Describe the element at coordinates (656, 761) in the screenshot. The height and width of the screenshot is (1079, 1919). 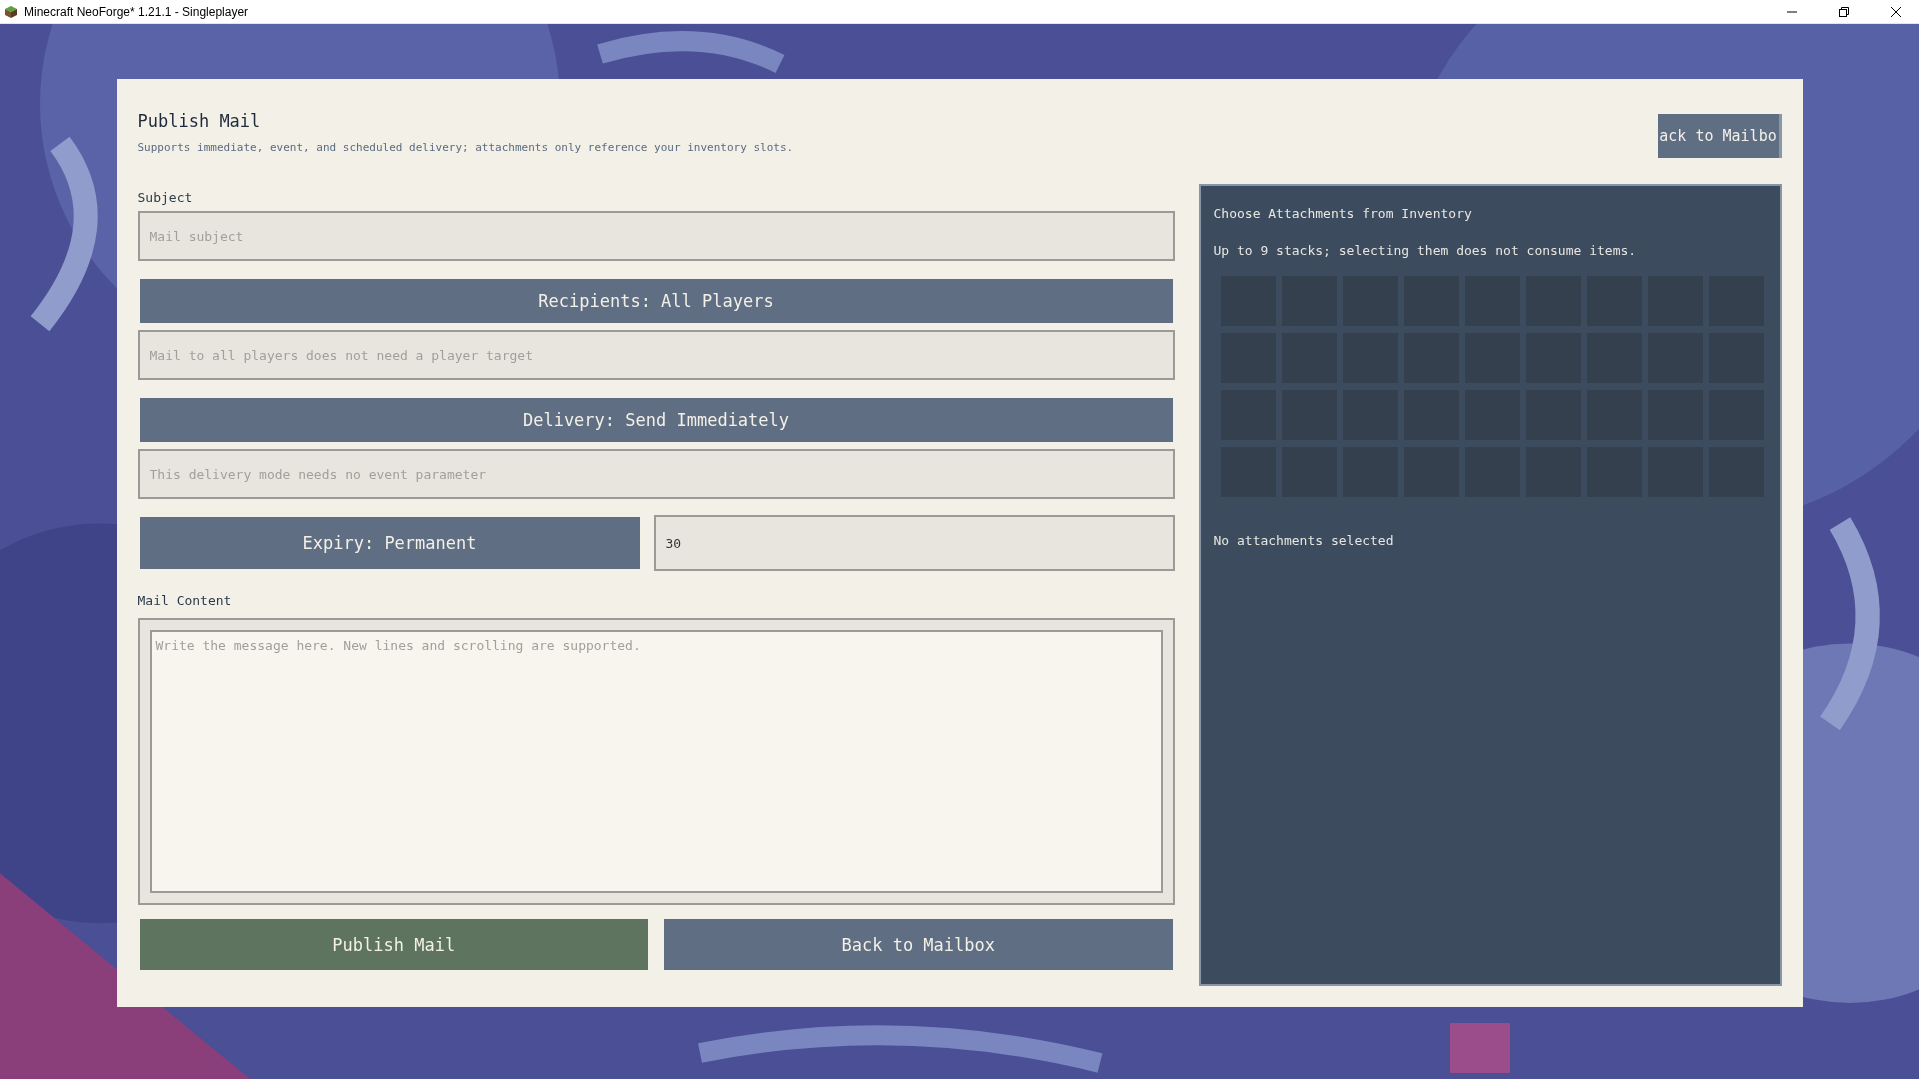
I see `content-field: Write the message here. New lines and scrolling are supported.` at that location.